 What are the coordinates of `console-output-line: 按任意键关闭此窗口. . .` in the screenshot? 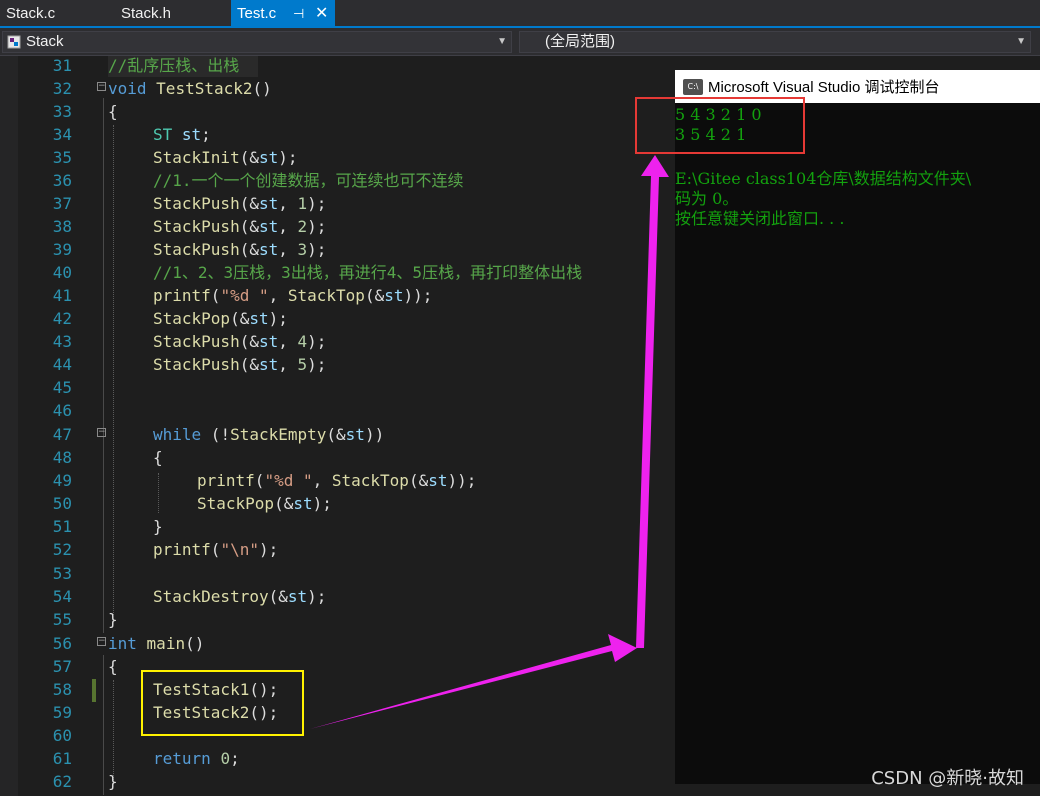 It's located at (760, 218).